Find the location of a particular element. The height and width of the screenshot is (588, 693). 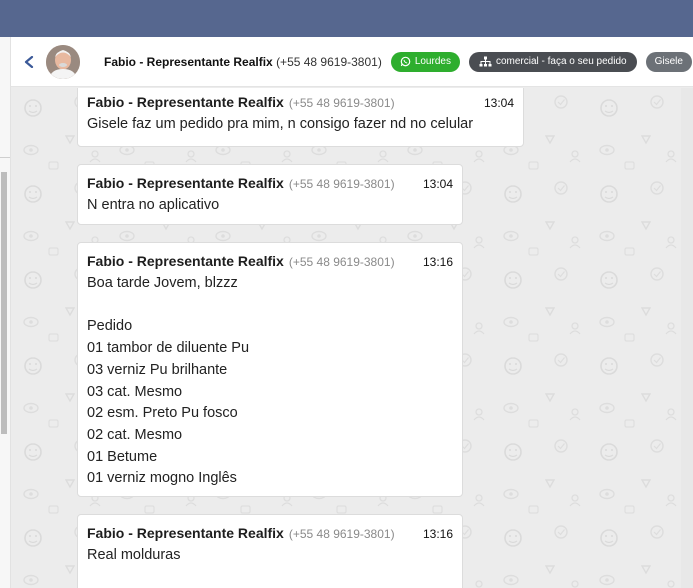

left-panel-edge is located at coordinates (5, 312).